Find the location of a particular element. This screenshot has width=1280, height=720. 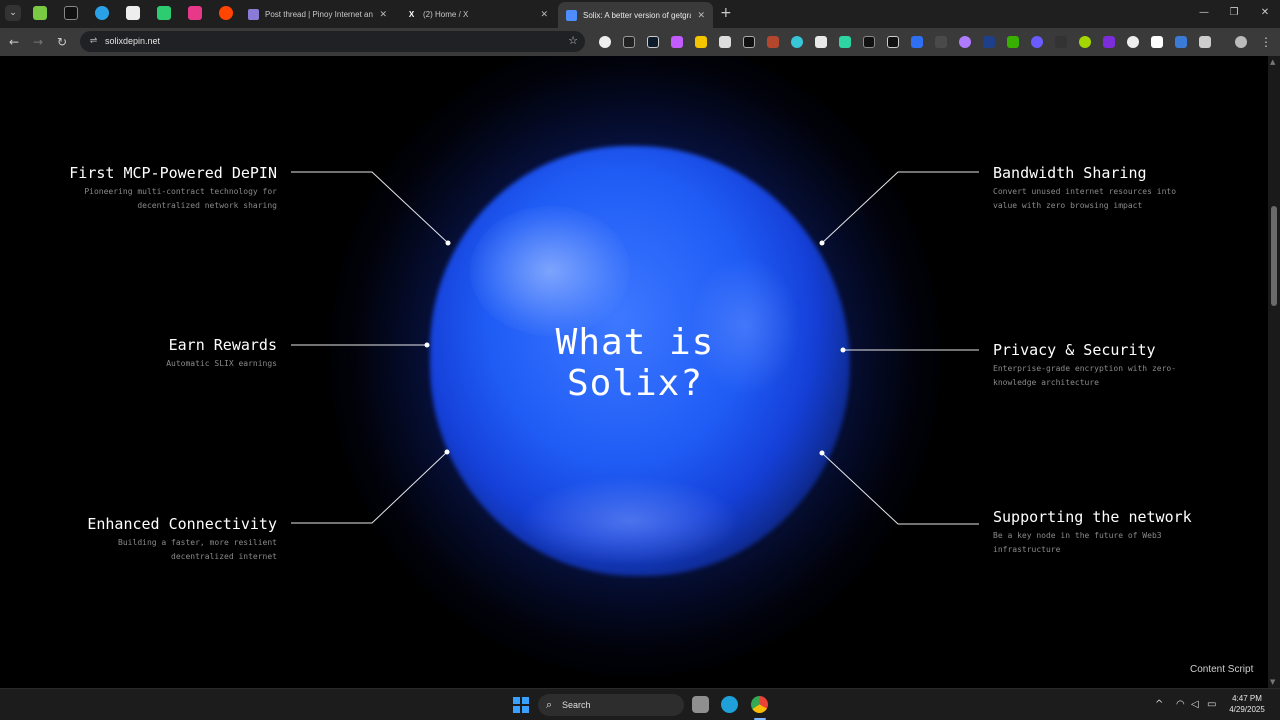

edge-browser-icon is located at coordinates (729, 704).